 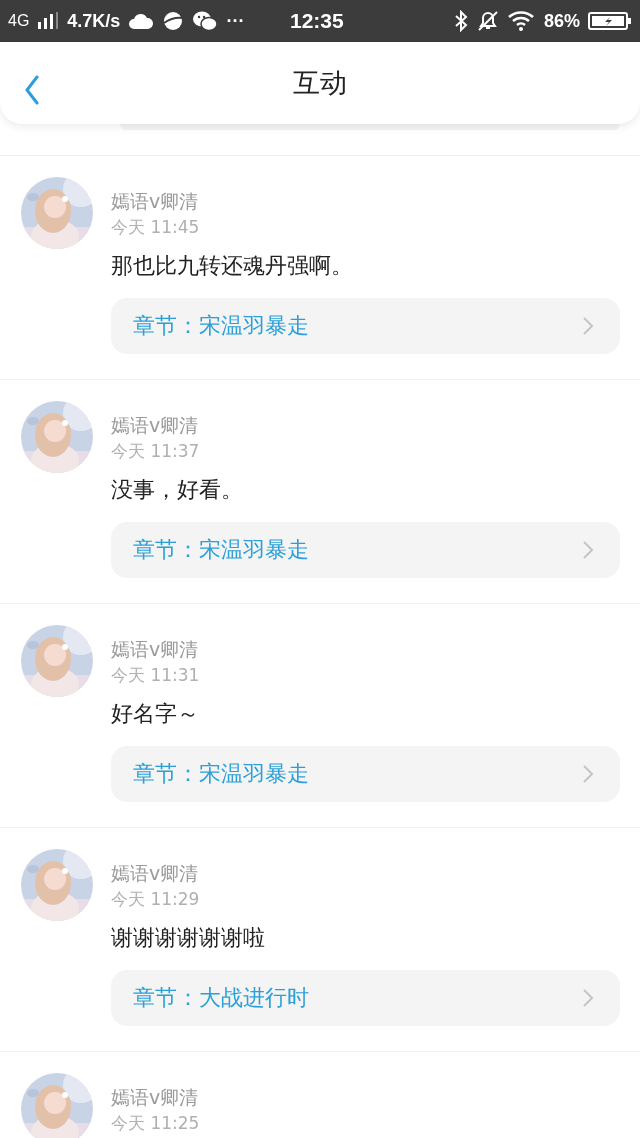 I want to click on chapter-title: 章节：大战进行时, so click(x=221, y=998).